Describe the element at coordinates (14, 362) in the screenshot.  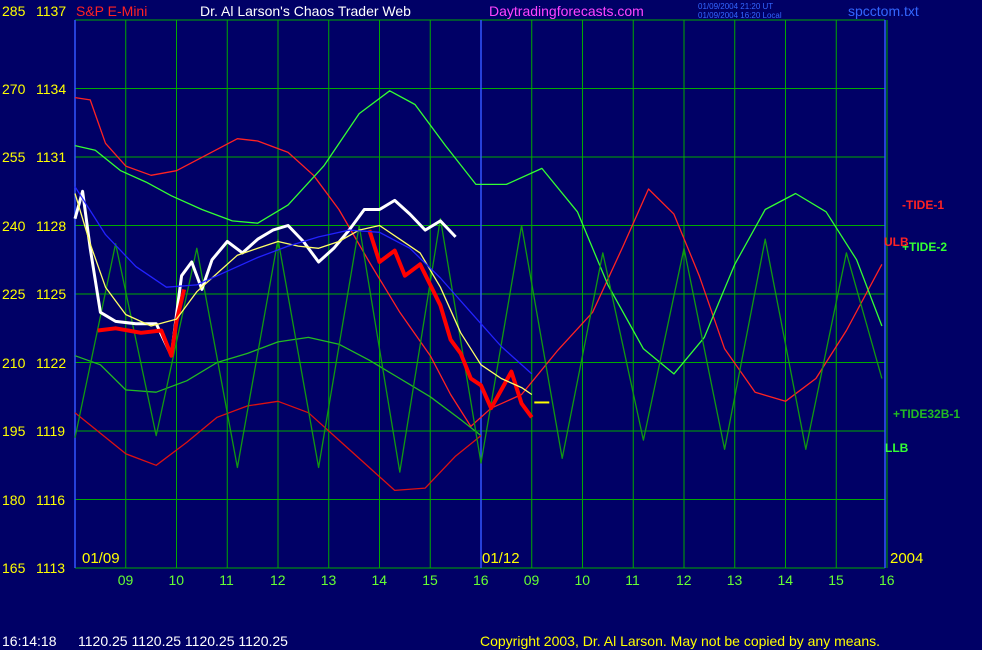
I see `y-tick-label-left: 210` at that location.